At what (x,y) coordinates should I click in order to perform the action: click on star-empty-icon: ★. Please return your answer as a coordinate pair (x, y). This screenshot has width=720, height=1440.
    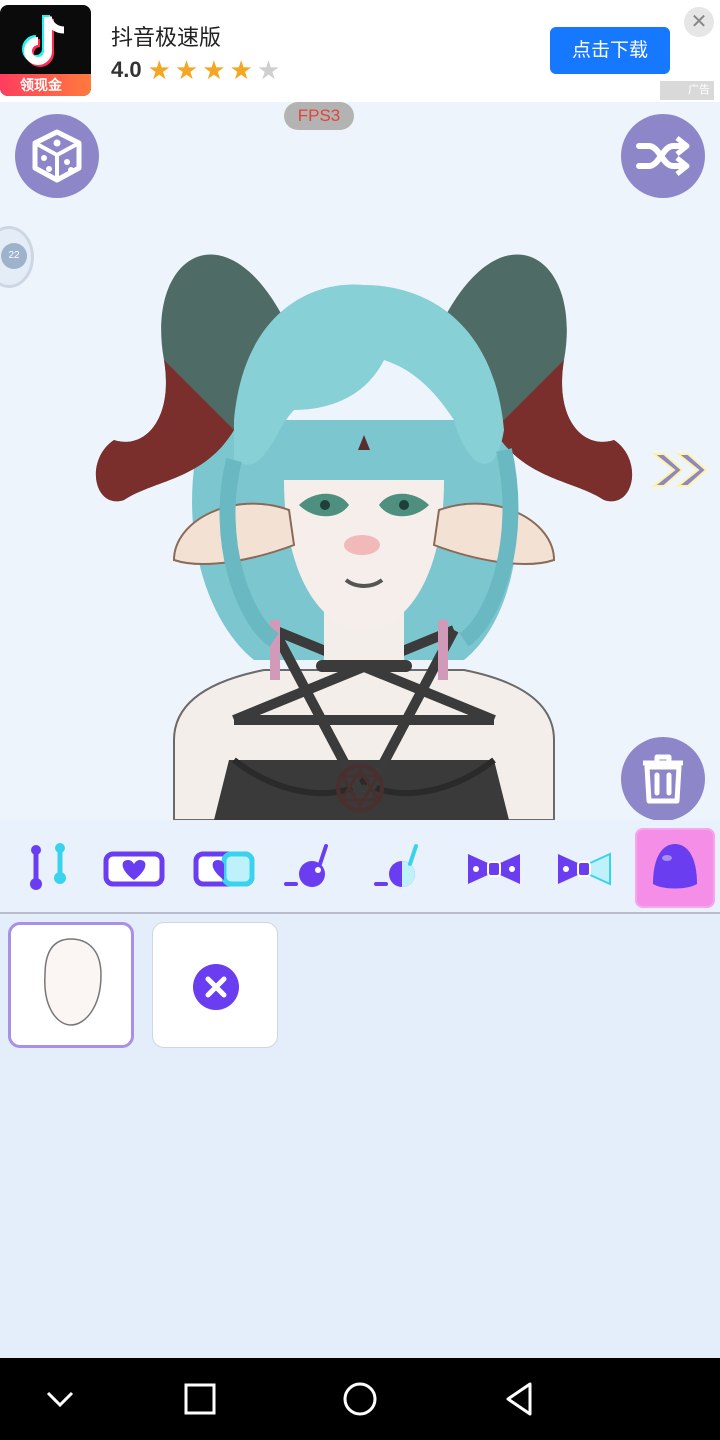
    Looking at the image, I should click on (268, 70).